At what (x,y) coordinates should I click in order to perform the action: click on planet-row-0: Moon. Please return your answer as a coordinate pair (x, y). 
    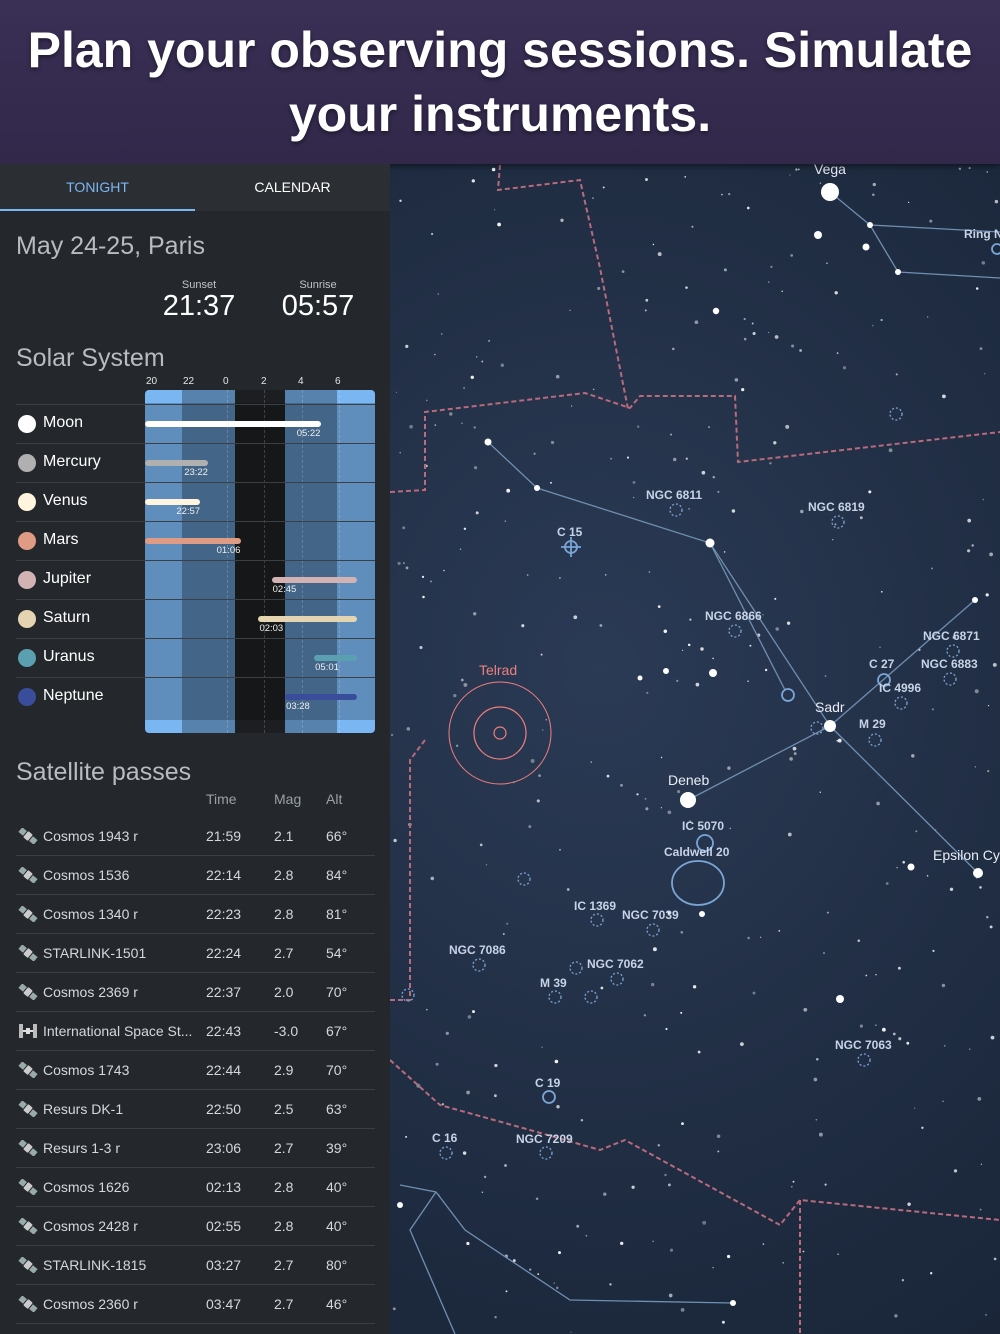
    Looking at the image, I should click on (195, 424).